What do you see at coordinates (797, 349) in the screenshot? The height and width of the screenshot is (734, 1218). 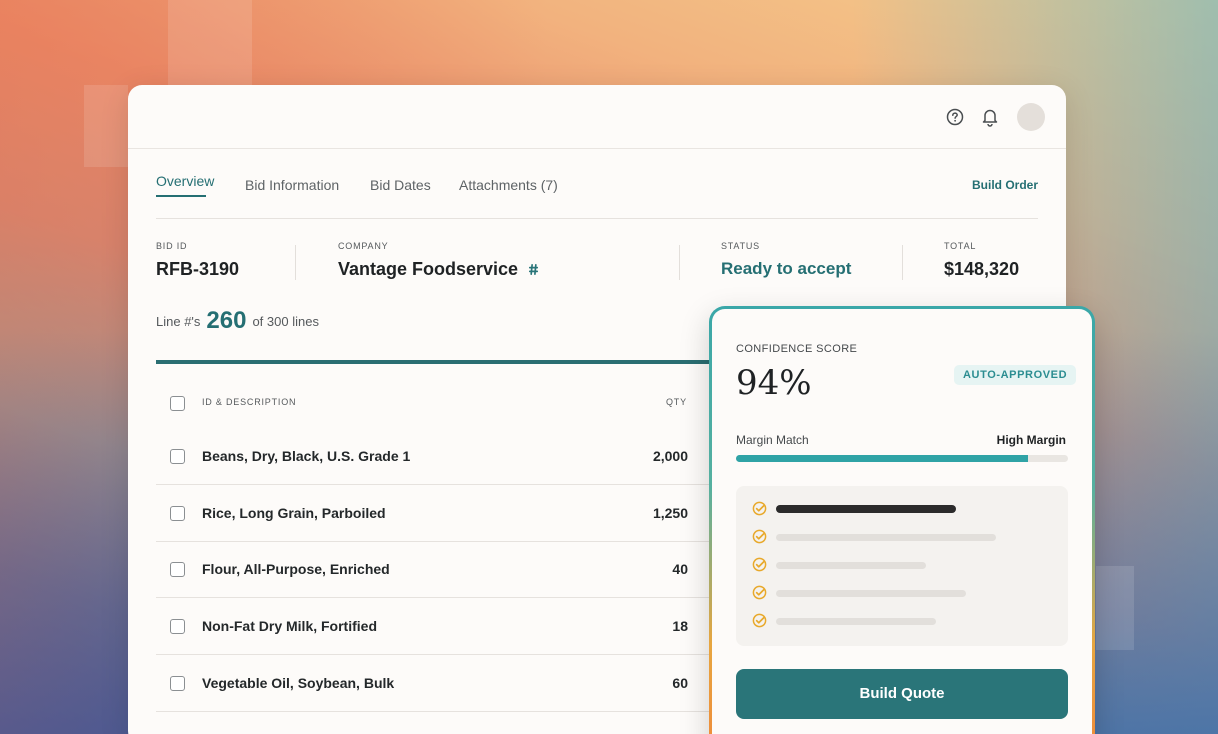 I see `confidence-score-label: CONFIDENCE SCORE` at bounding box center [797, 349].